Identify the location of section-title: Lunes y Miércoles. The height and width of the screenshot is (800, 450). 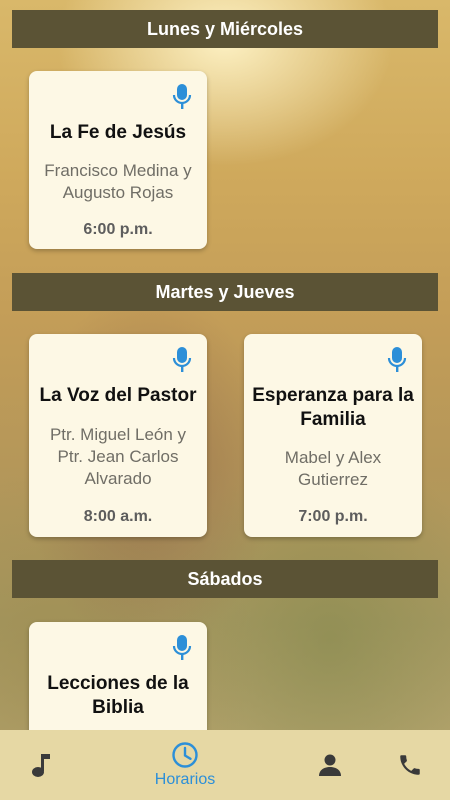
(225, 28).